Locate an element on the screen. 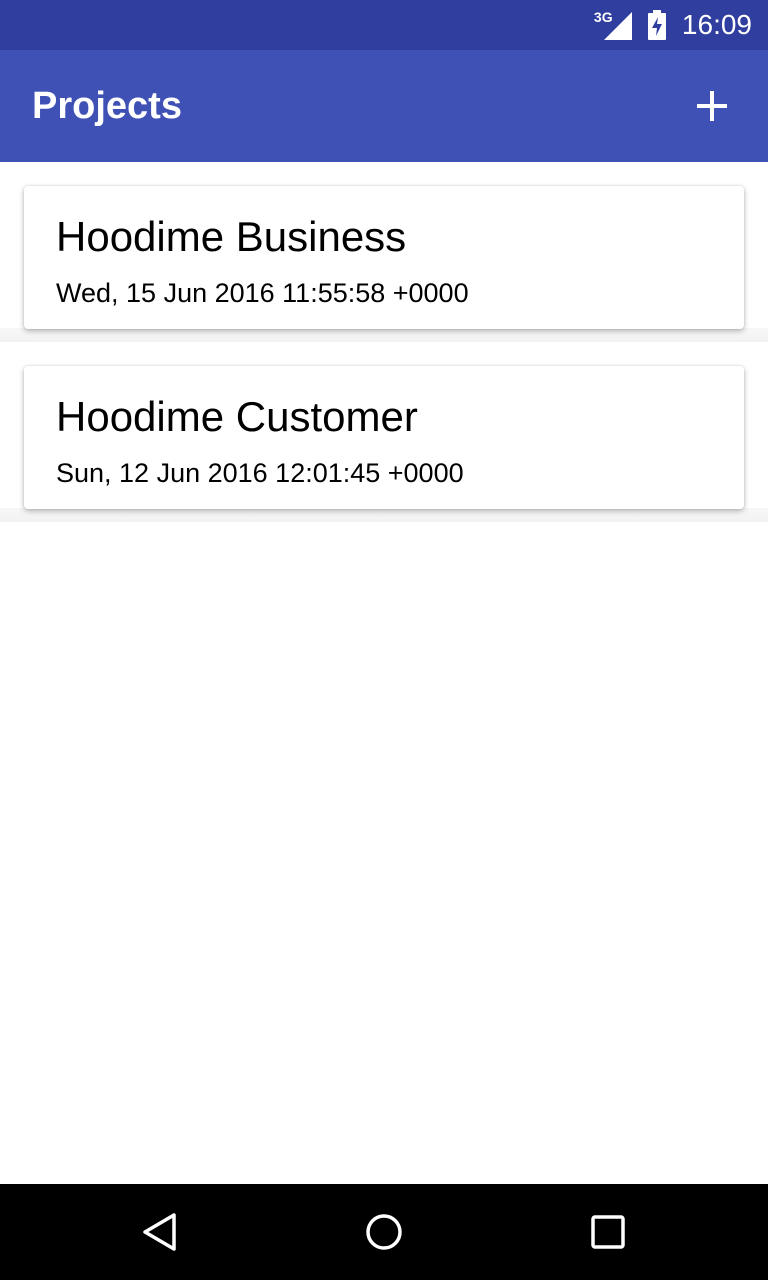  project-name: Hoodime Business is located at coordinates (231, 236).